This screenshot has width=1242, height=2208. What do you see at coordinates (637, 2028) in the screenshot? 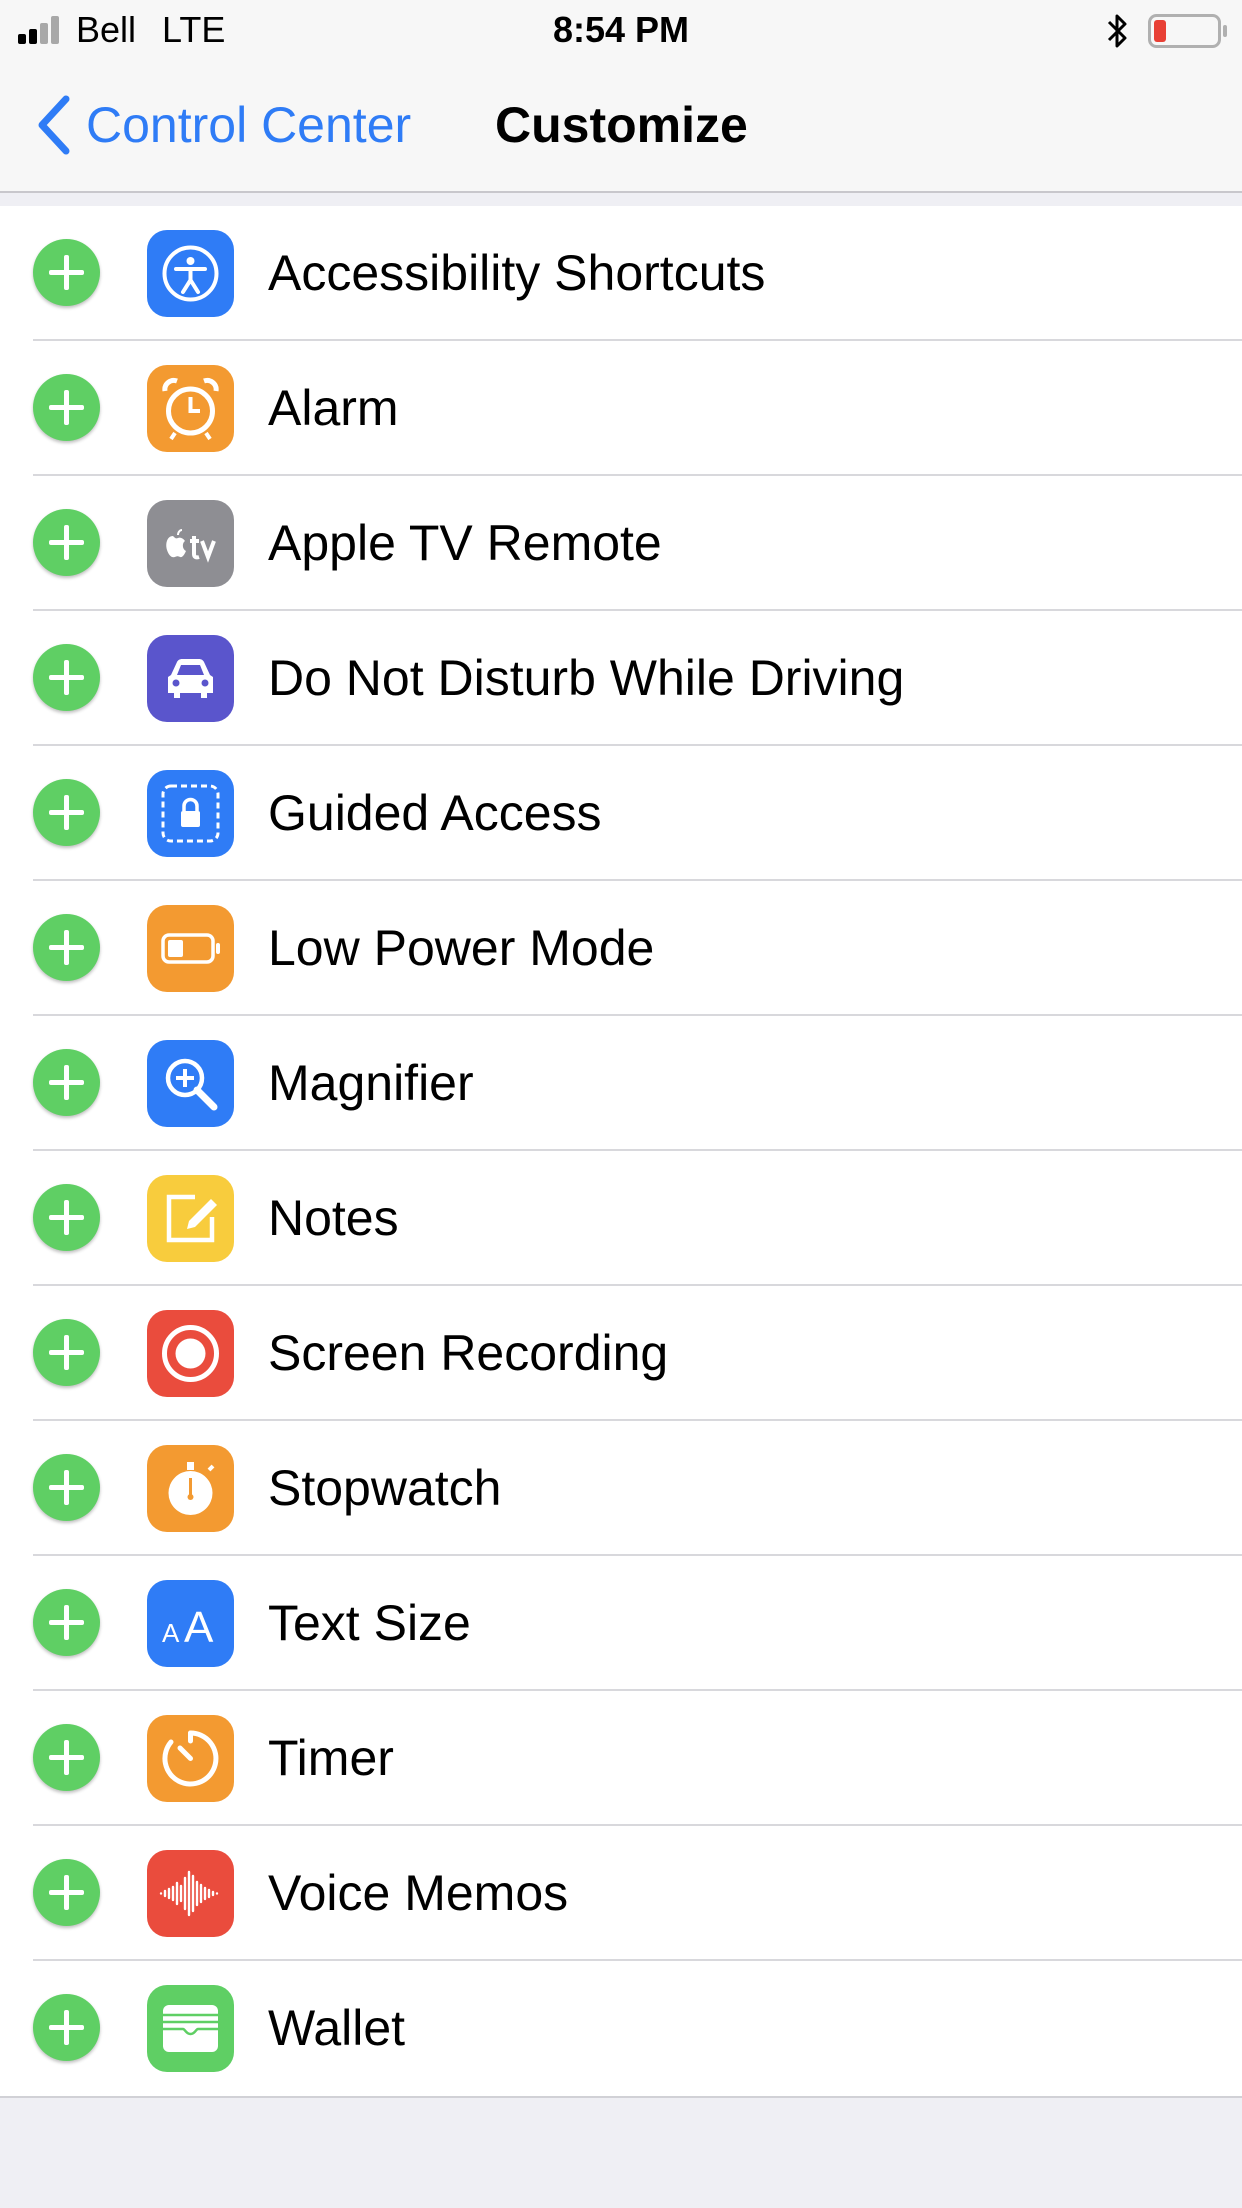
I see `list-item: Wallet` at bounding box center [637, 2028].